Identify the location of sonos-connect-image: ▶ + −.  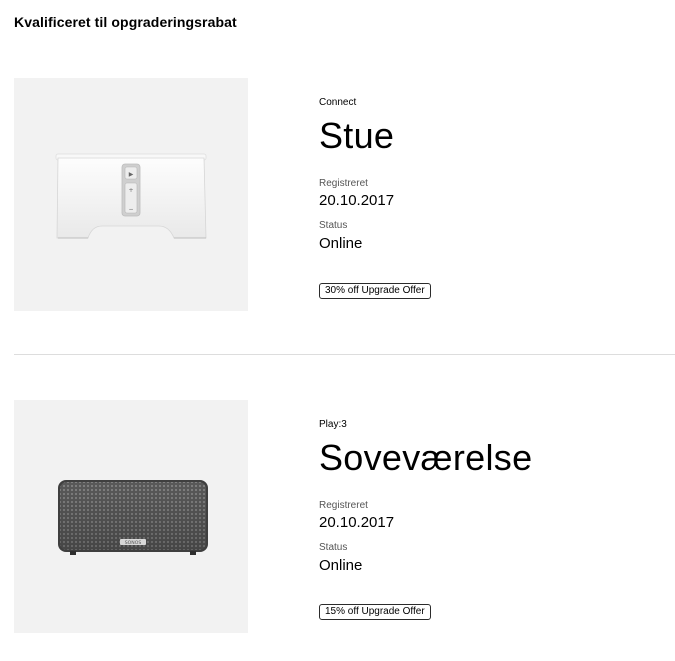
(131, 196).